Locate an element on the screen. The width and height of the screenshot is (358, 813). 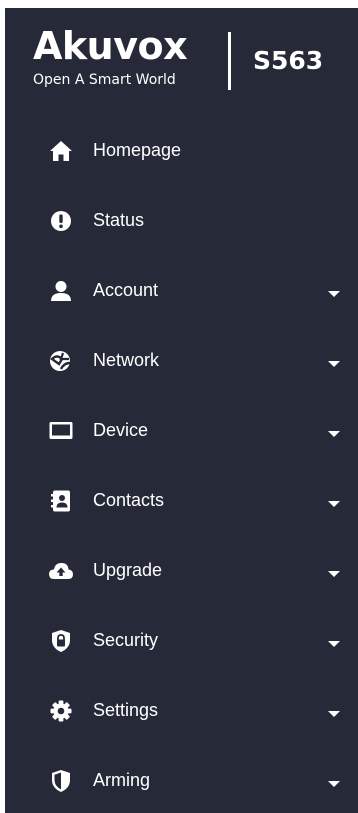
brand-logo: Akuvox is located at coordinates (110, 46).